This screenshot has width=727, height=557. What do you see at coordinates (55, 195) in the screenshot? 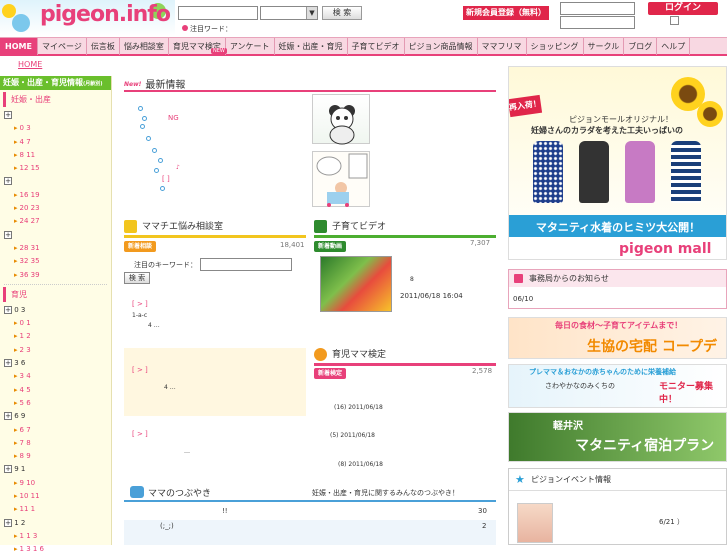
I see `sidebar-item: ▸ 16 19` at bounding box center [55, 195].